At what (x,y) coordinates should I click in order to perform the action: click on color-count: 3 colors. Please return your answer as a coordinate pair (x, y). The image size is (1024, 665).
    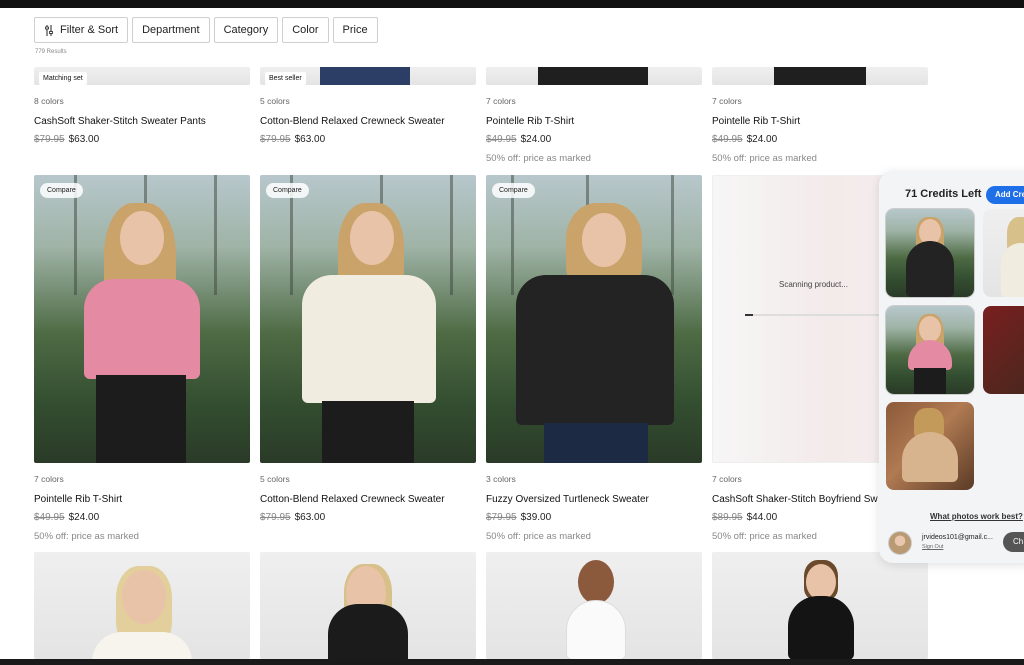
    Looking at the image, I should click on (501, 479).